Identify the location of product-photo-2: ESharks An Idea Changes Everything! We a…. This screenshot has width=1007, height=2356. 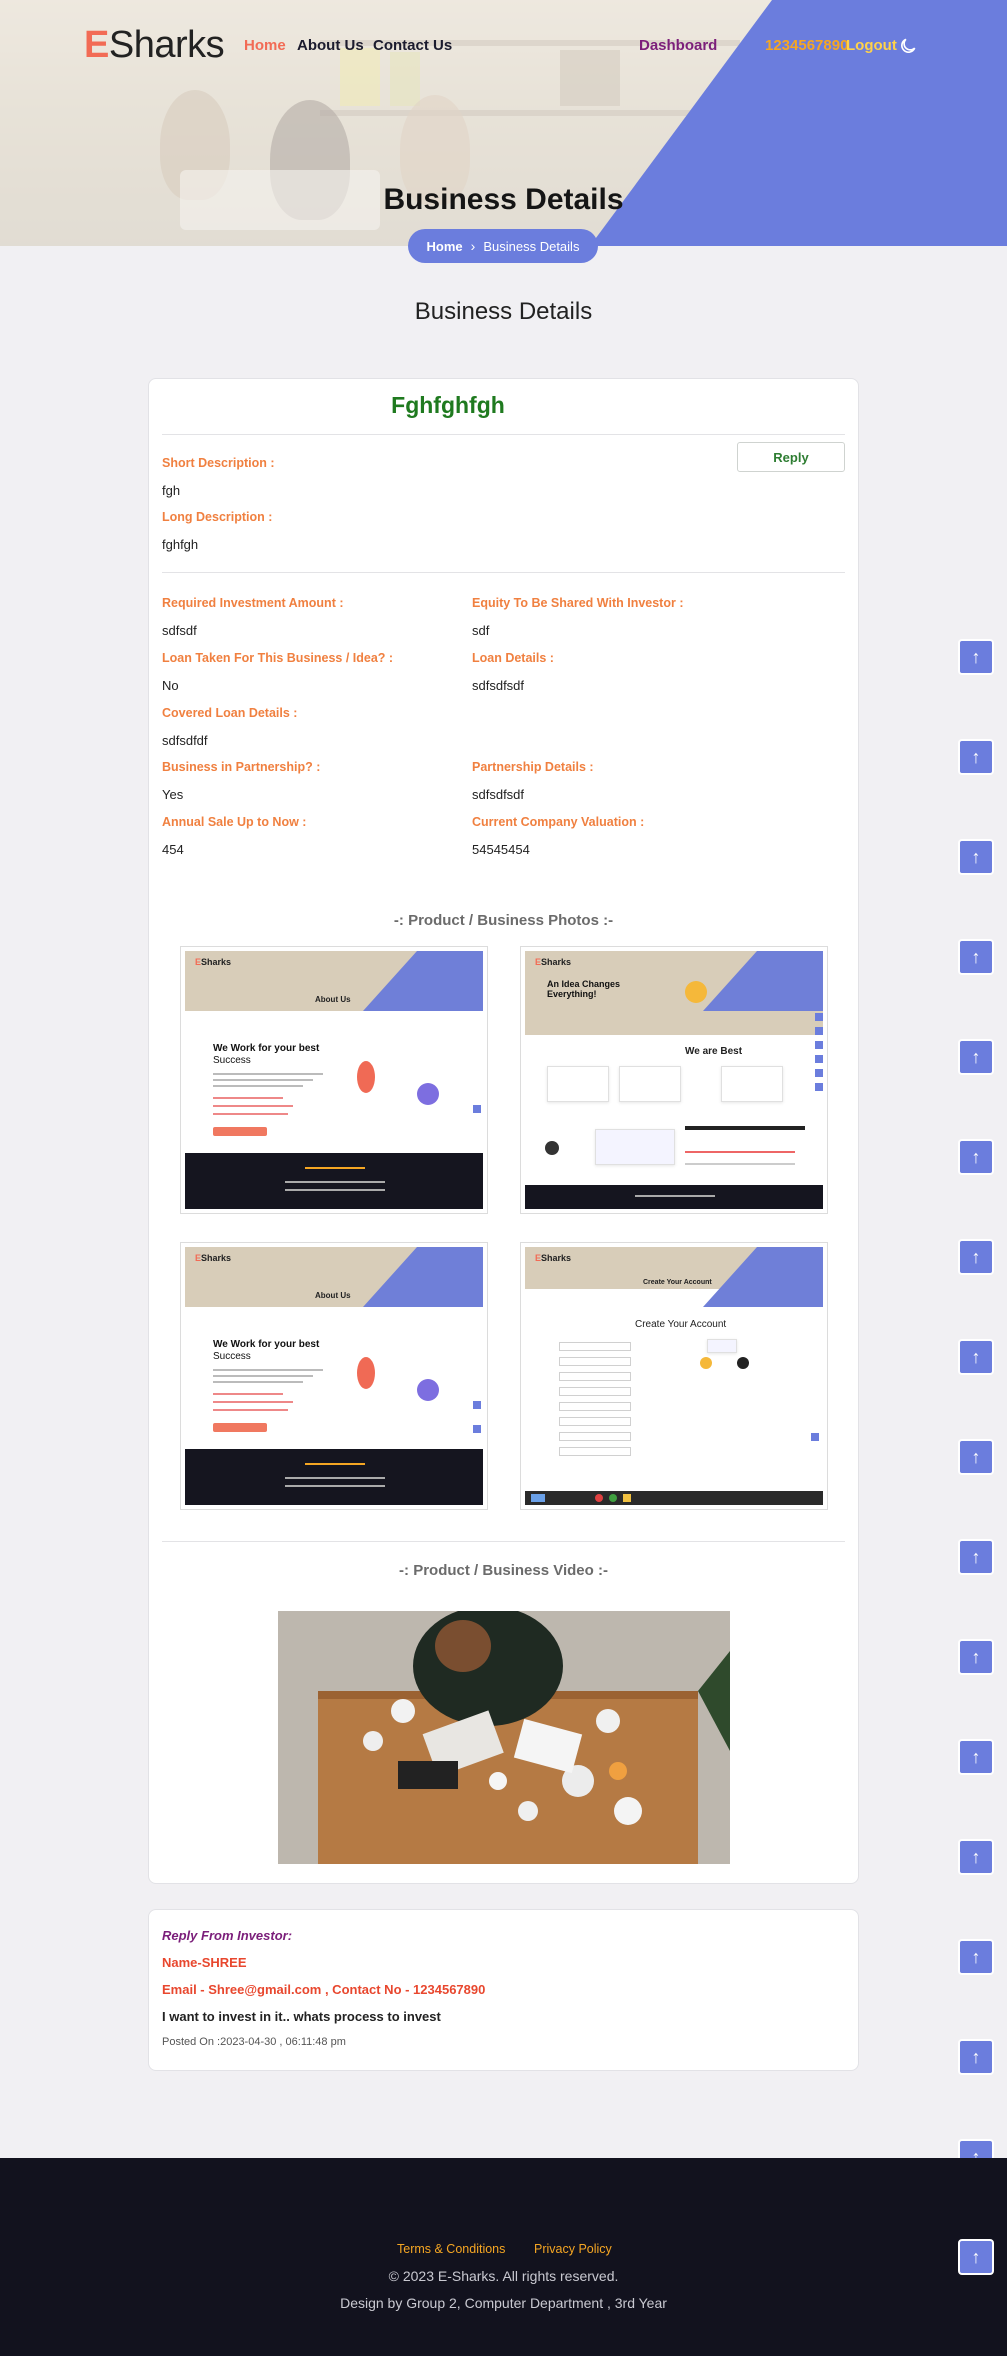
(674, 1080).